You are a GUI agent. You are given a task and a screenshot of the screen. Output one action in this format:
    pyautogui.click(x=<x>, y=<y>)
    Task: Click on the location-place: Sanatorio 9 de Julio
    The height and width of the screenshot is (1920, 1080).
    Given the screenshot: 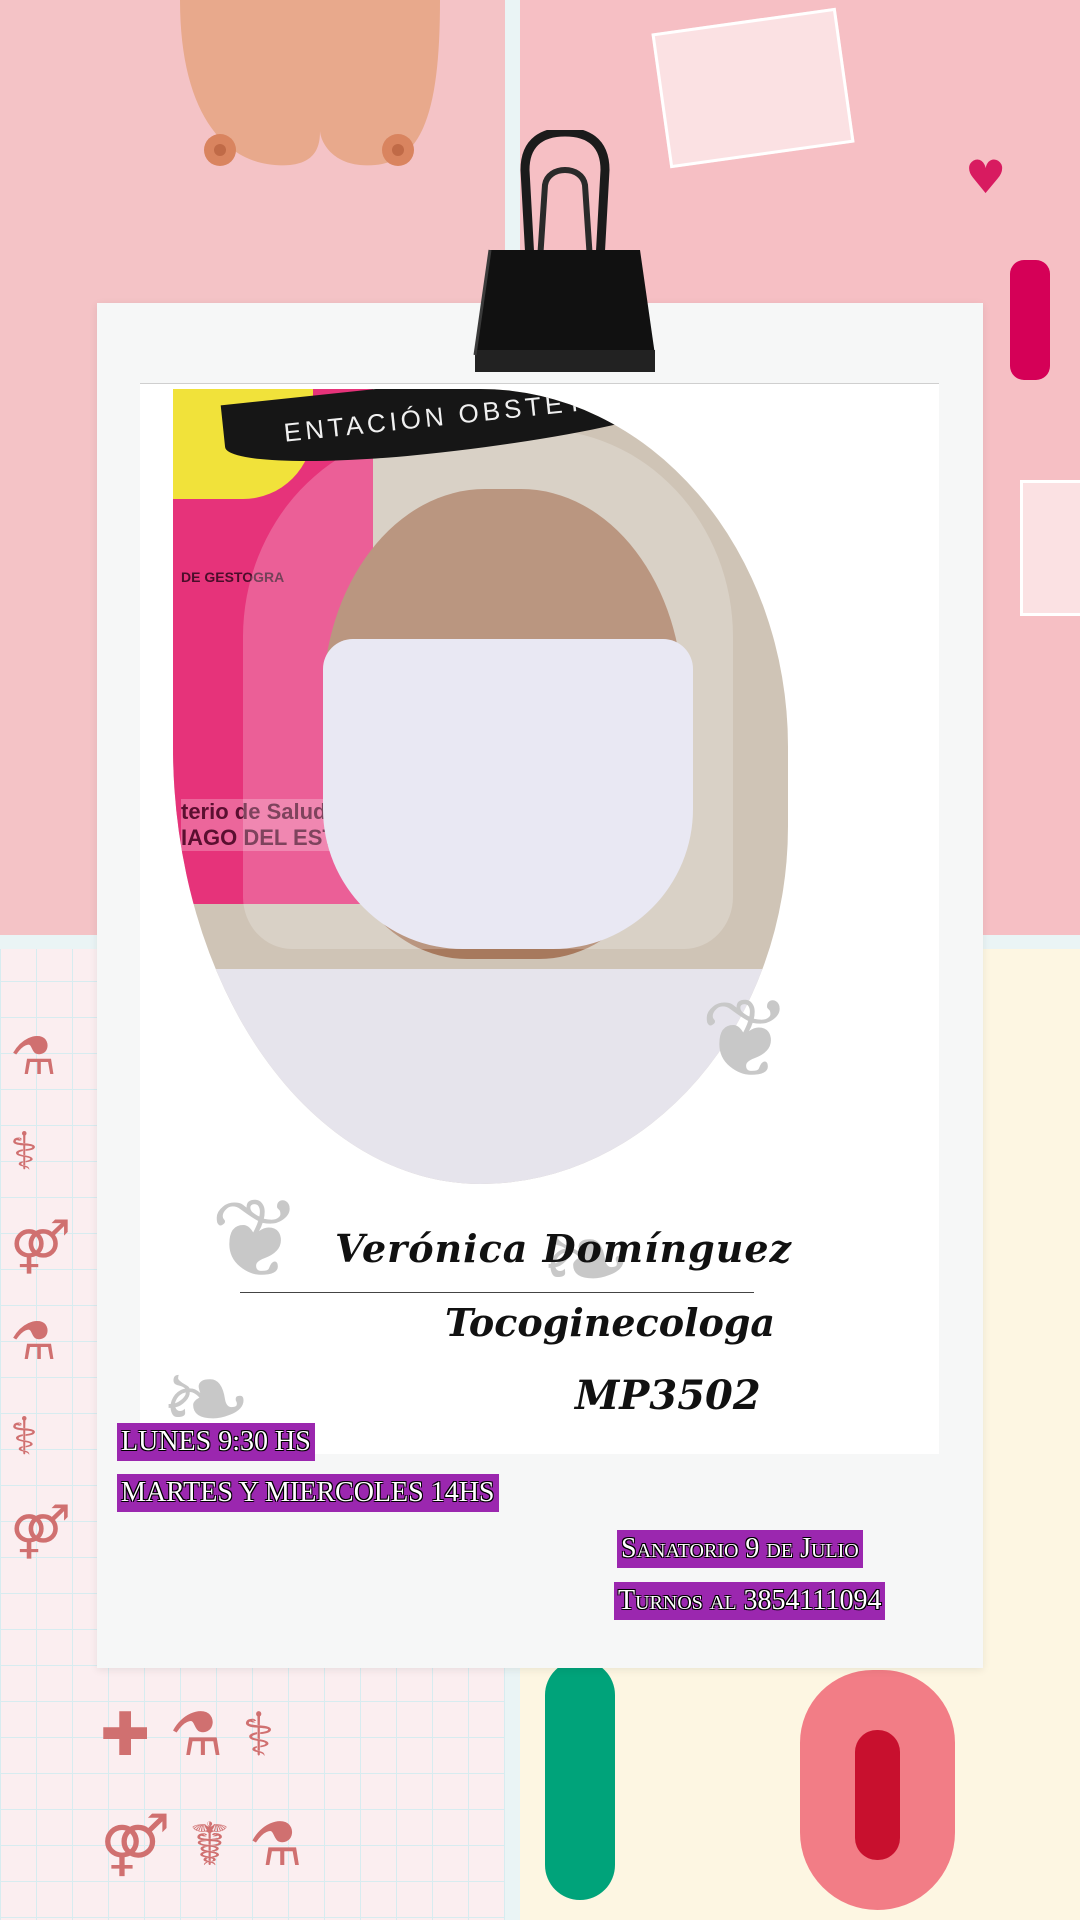 What is the action you would take?
    pyautogui.click(x=740, y=1549)
    